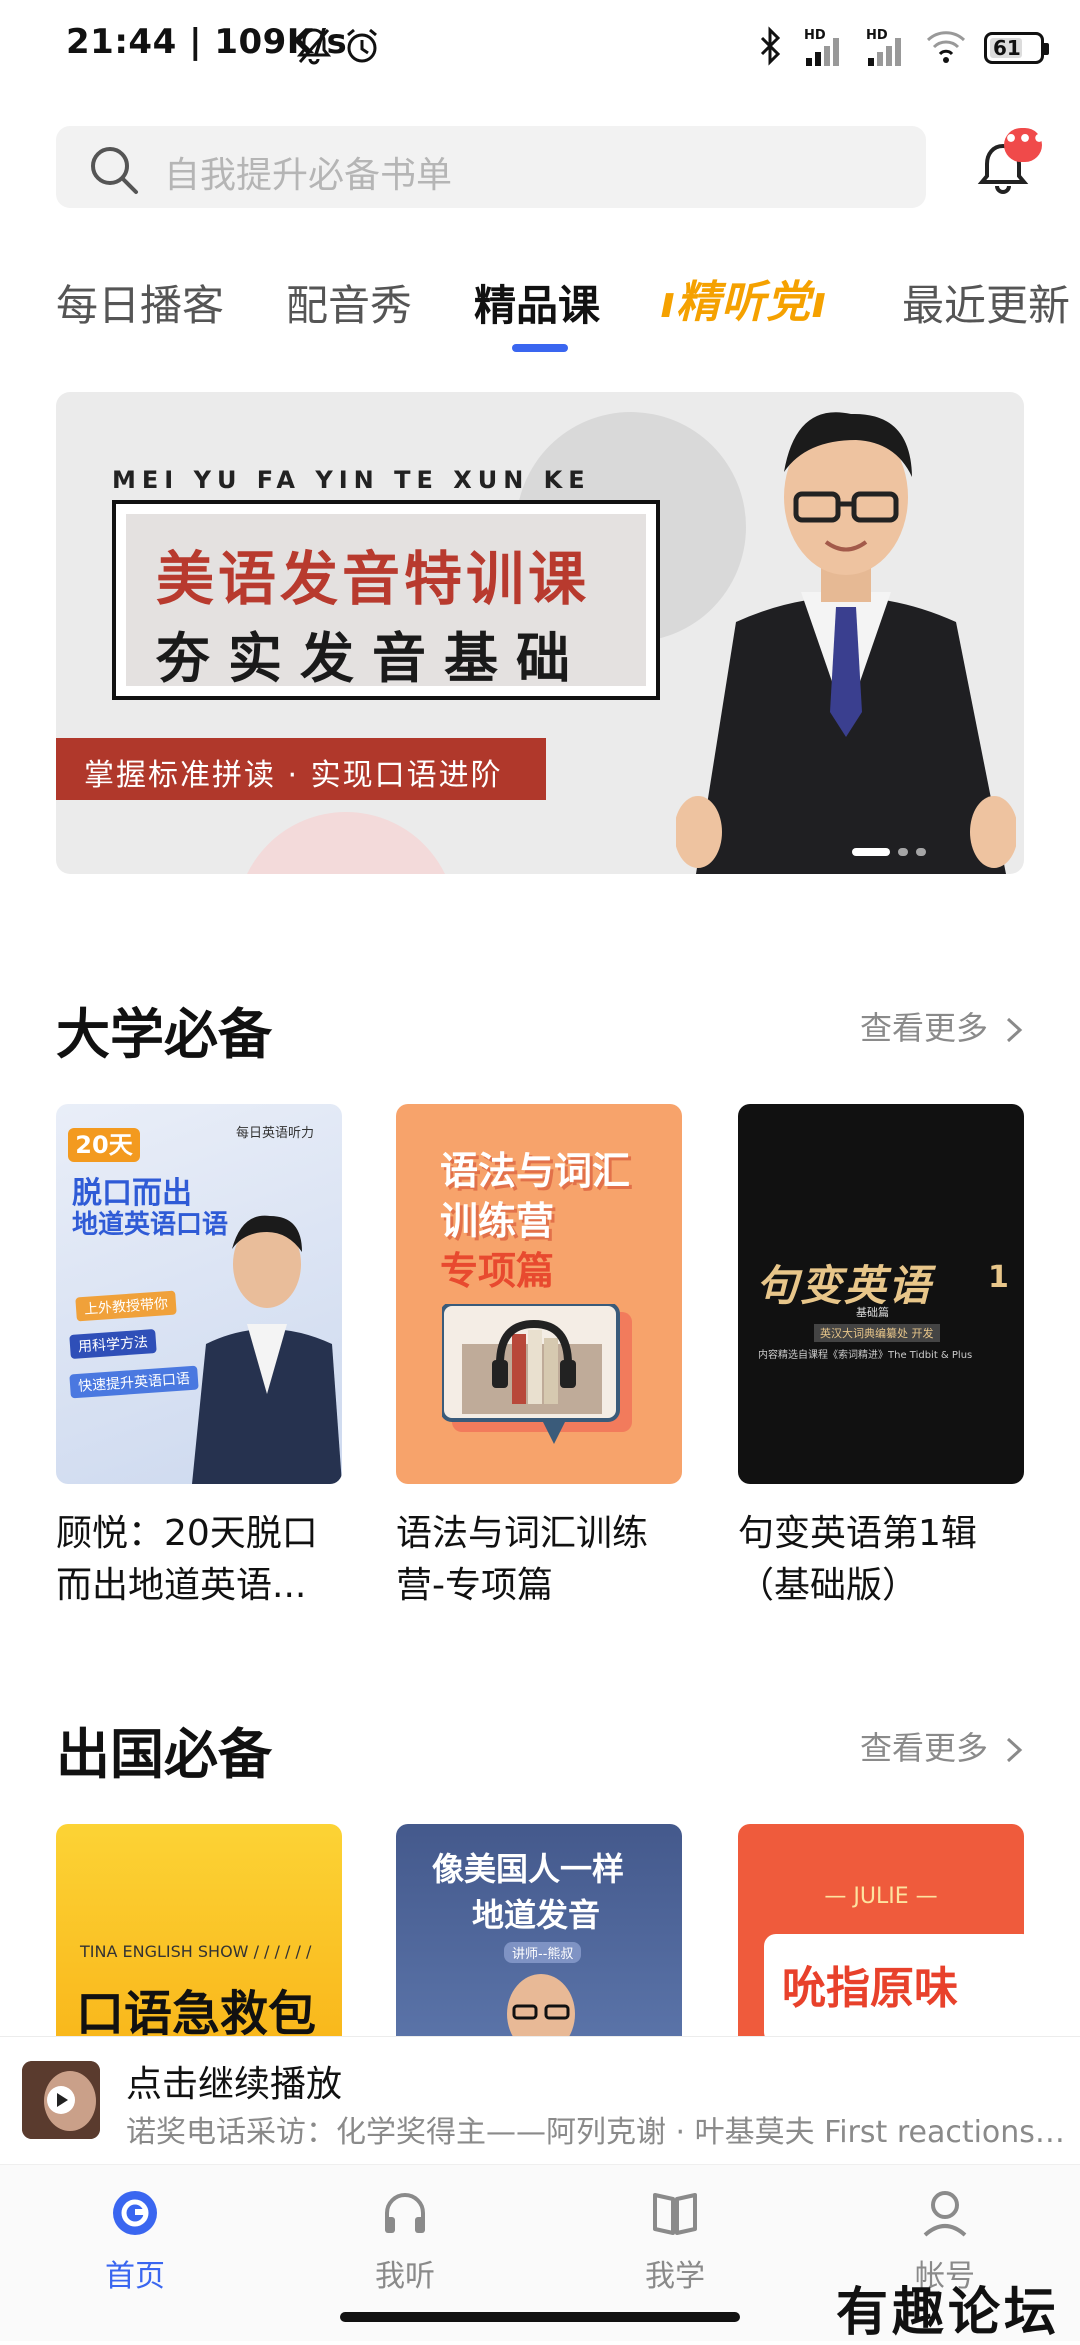  I want to click on course-card-title: 语法与词汇训练 营-专项篇, so click(541, 1560).